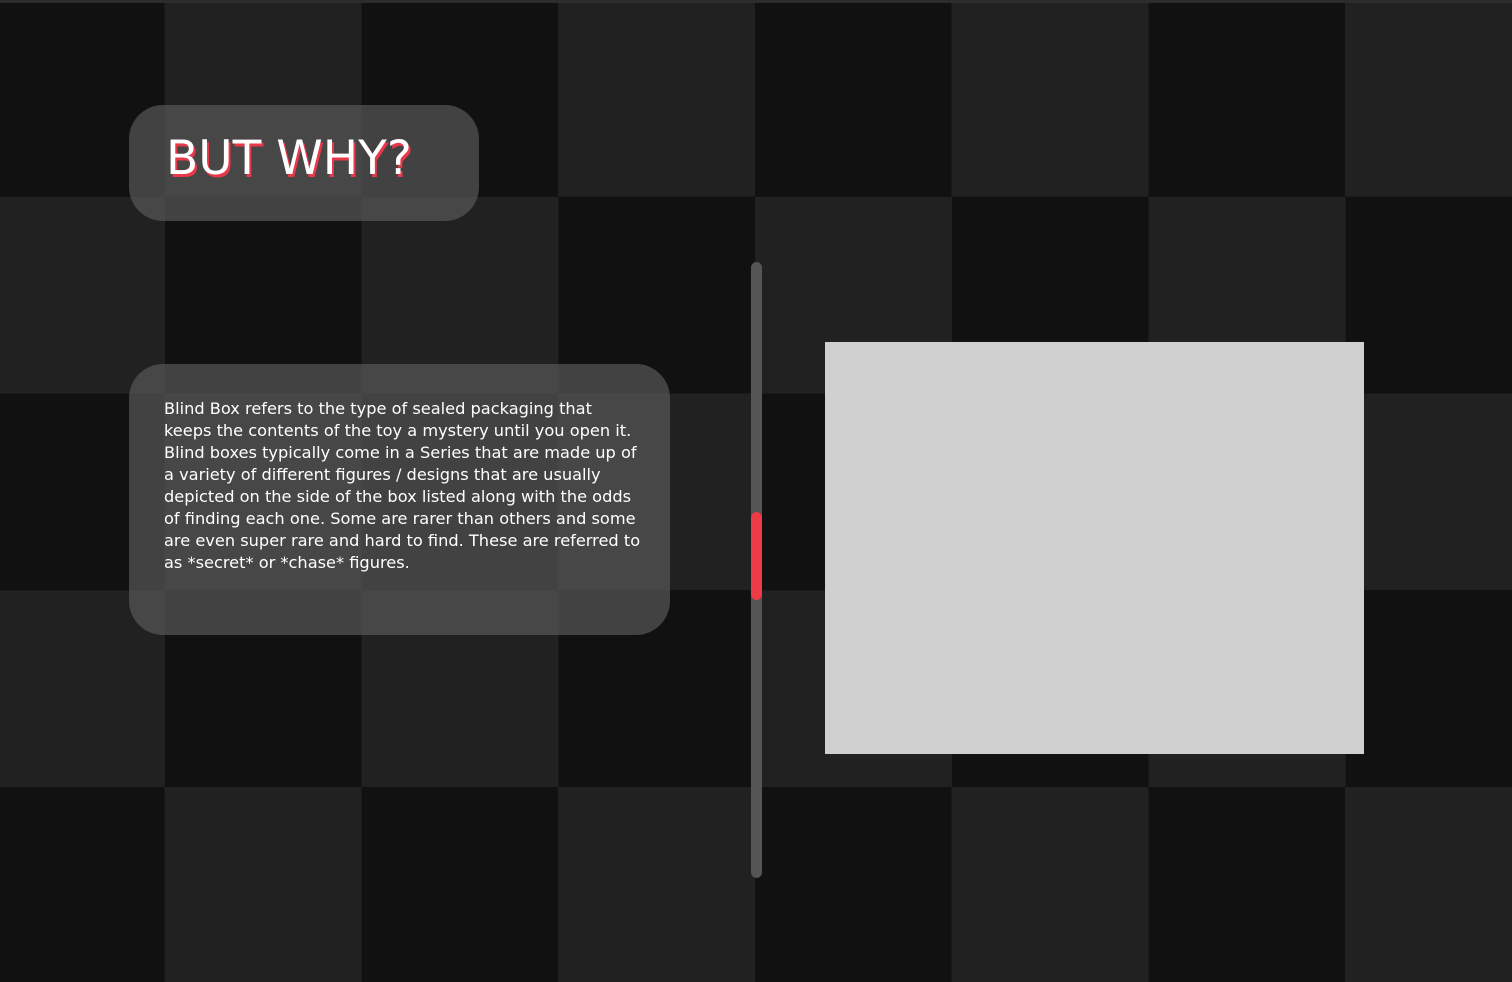 The image size is (1512, 982). I want to click on scrollbar-track, so click(756, 570).